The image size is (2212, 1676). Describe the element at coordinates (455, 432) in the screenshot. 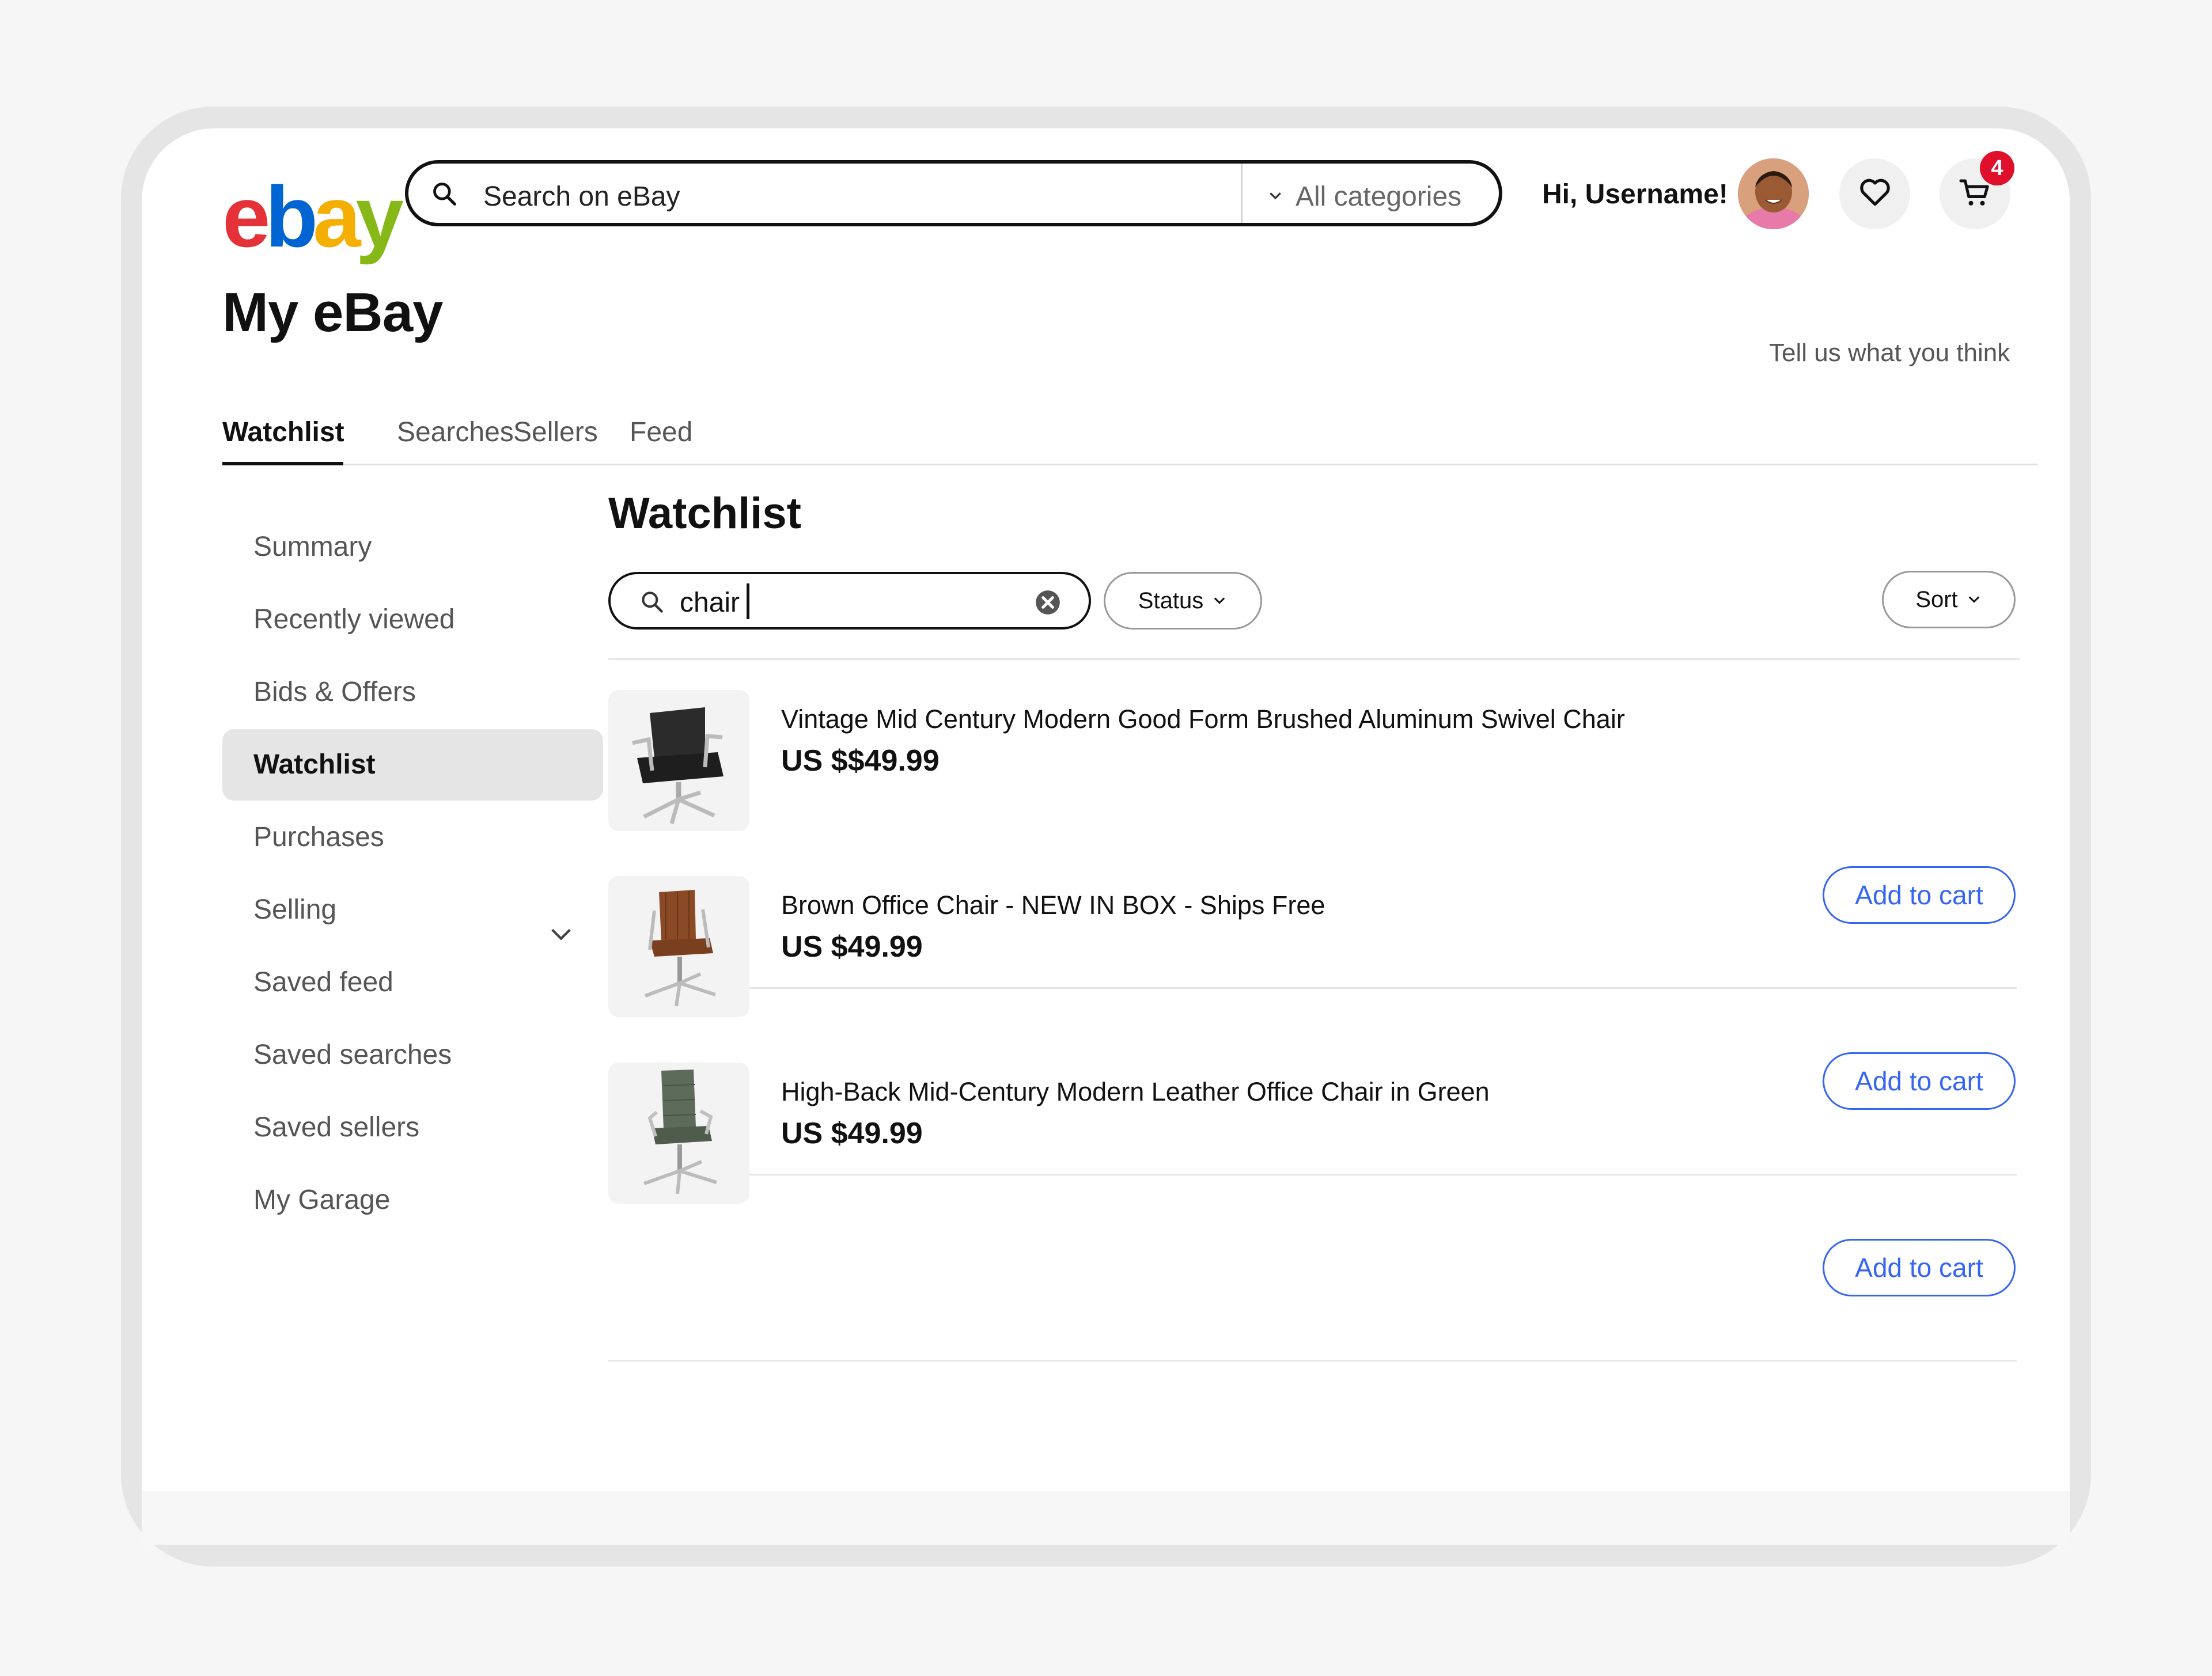

I see `tab-searches: Searches` at that location.